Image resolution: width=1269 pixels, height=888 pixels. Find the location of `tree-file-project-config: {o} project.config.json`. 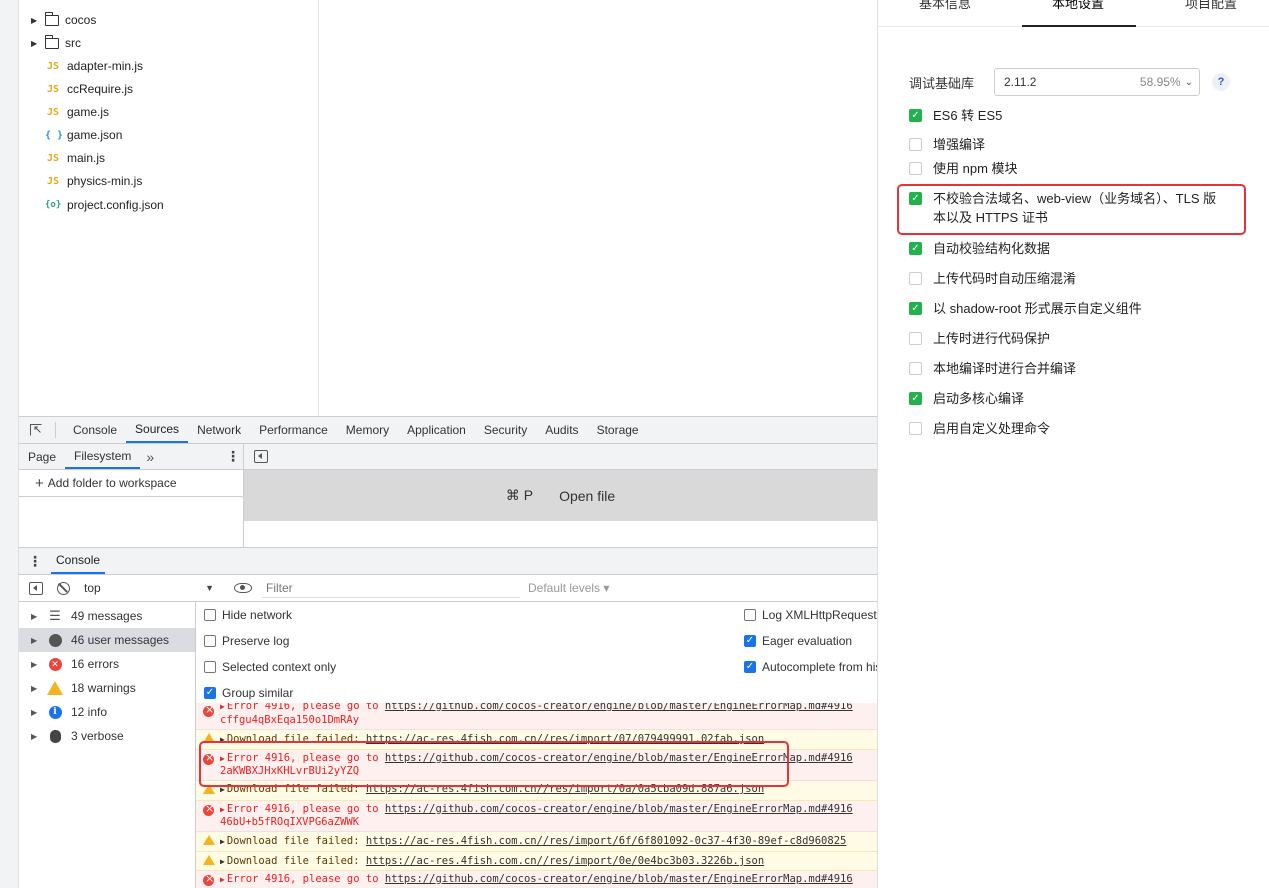

tree-file-project-config: {o} project.config.json is located at coordinates (91, 205).